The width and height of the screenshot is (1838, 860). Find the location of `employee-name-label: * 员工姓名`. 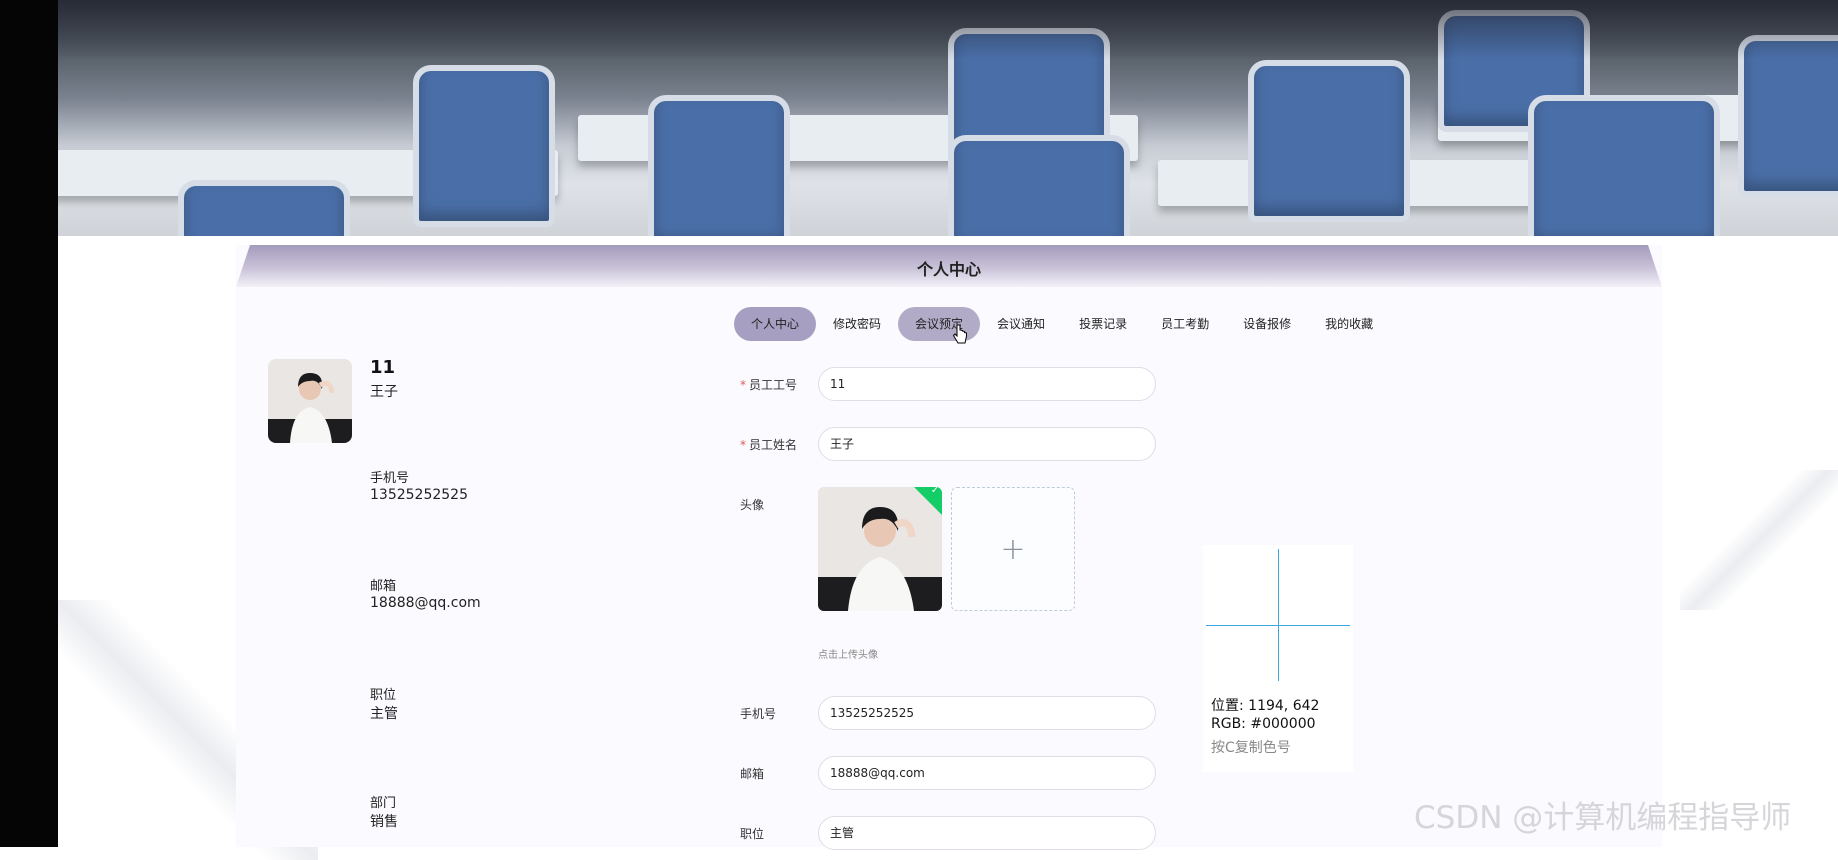

employee-name-label: * 员工姓名 is located at coordinates (769, 445).